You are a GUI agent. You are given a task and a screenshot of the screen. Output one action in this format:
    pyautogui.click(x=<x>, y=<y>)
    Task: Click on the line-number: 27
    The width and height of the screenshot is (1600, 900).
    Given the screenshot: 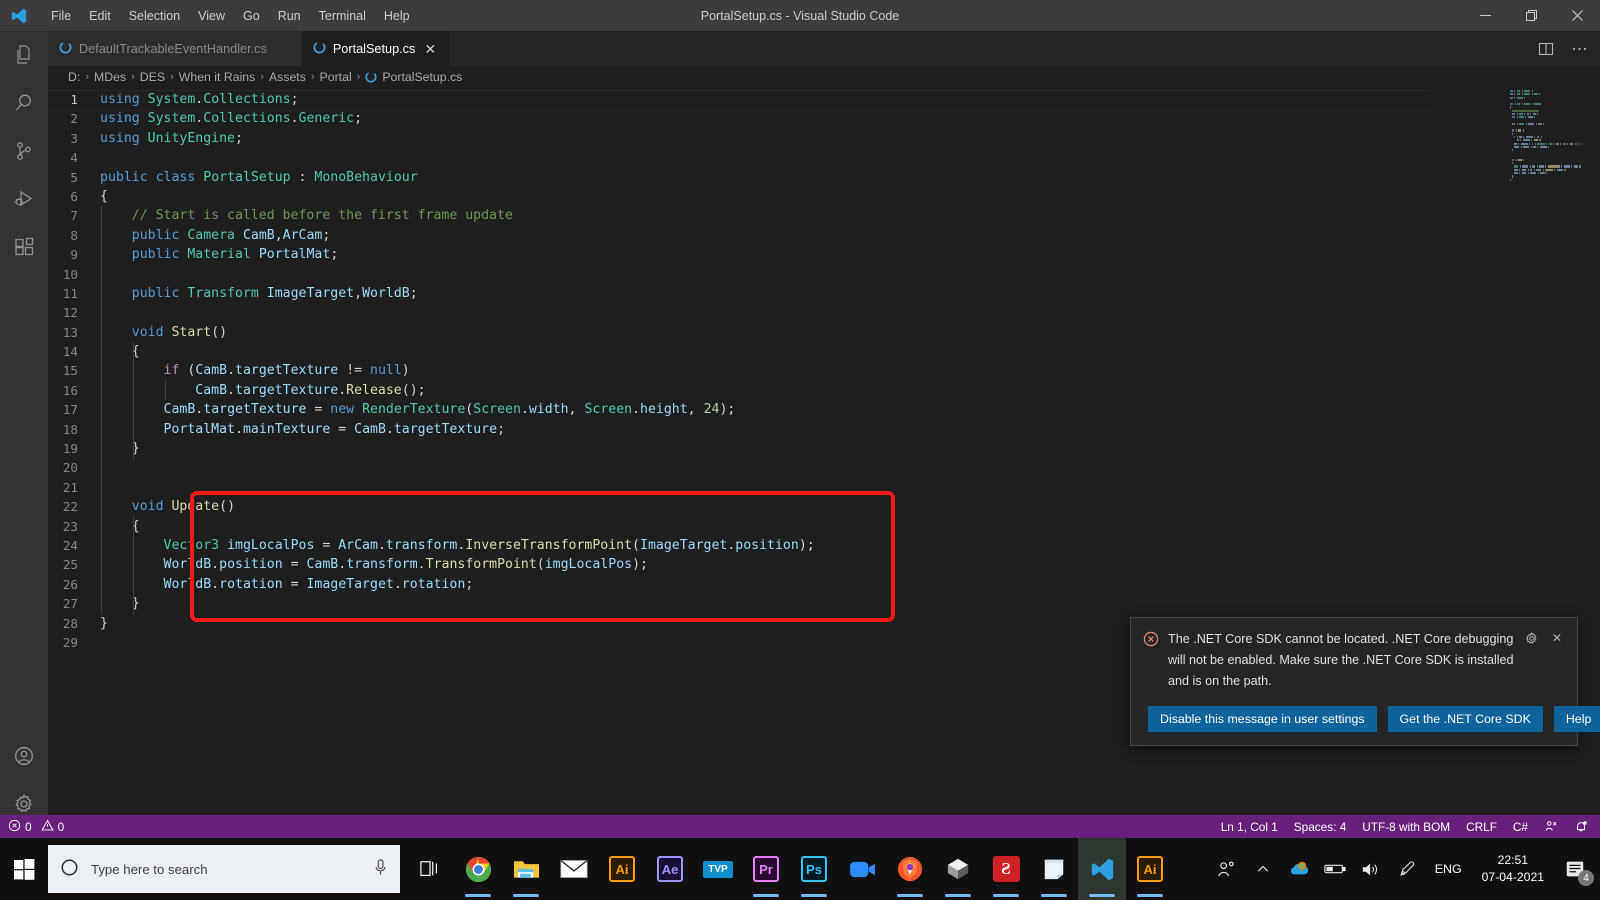 What is the action you would take?
    pyautogui.click(x=70, y=604)
    